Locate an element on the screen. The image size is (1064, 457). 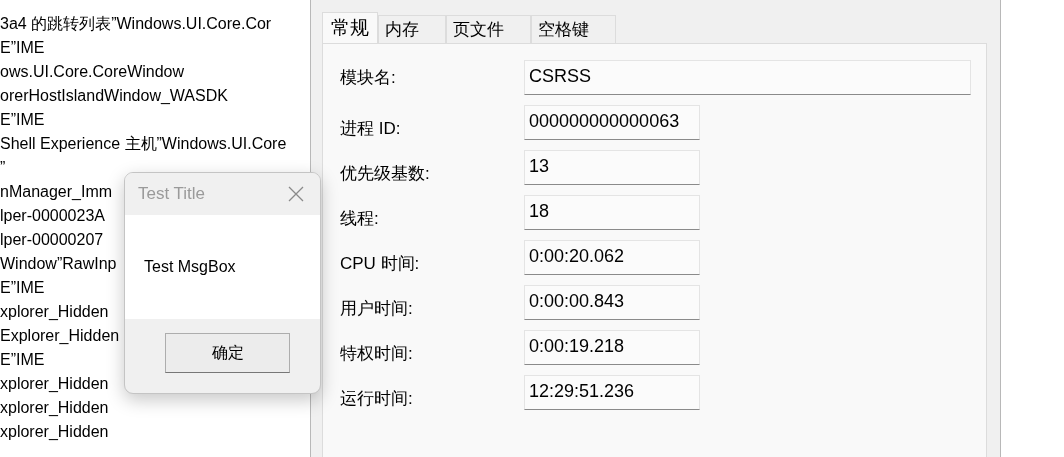
field-label: 模块名: is located at coordinates (368, 78).